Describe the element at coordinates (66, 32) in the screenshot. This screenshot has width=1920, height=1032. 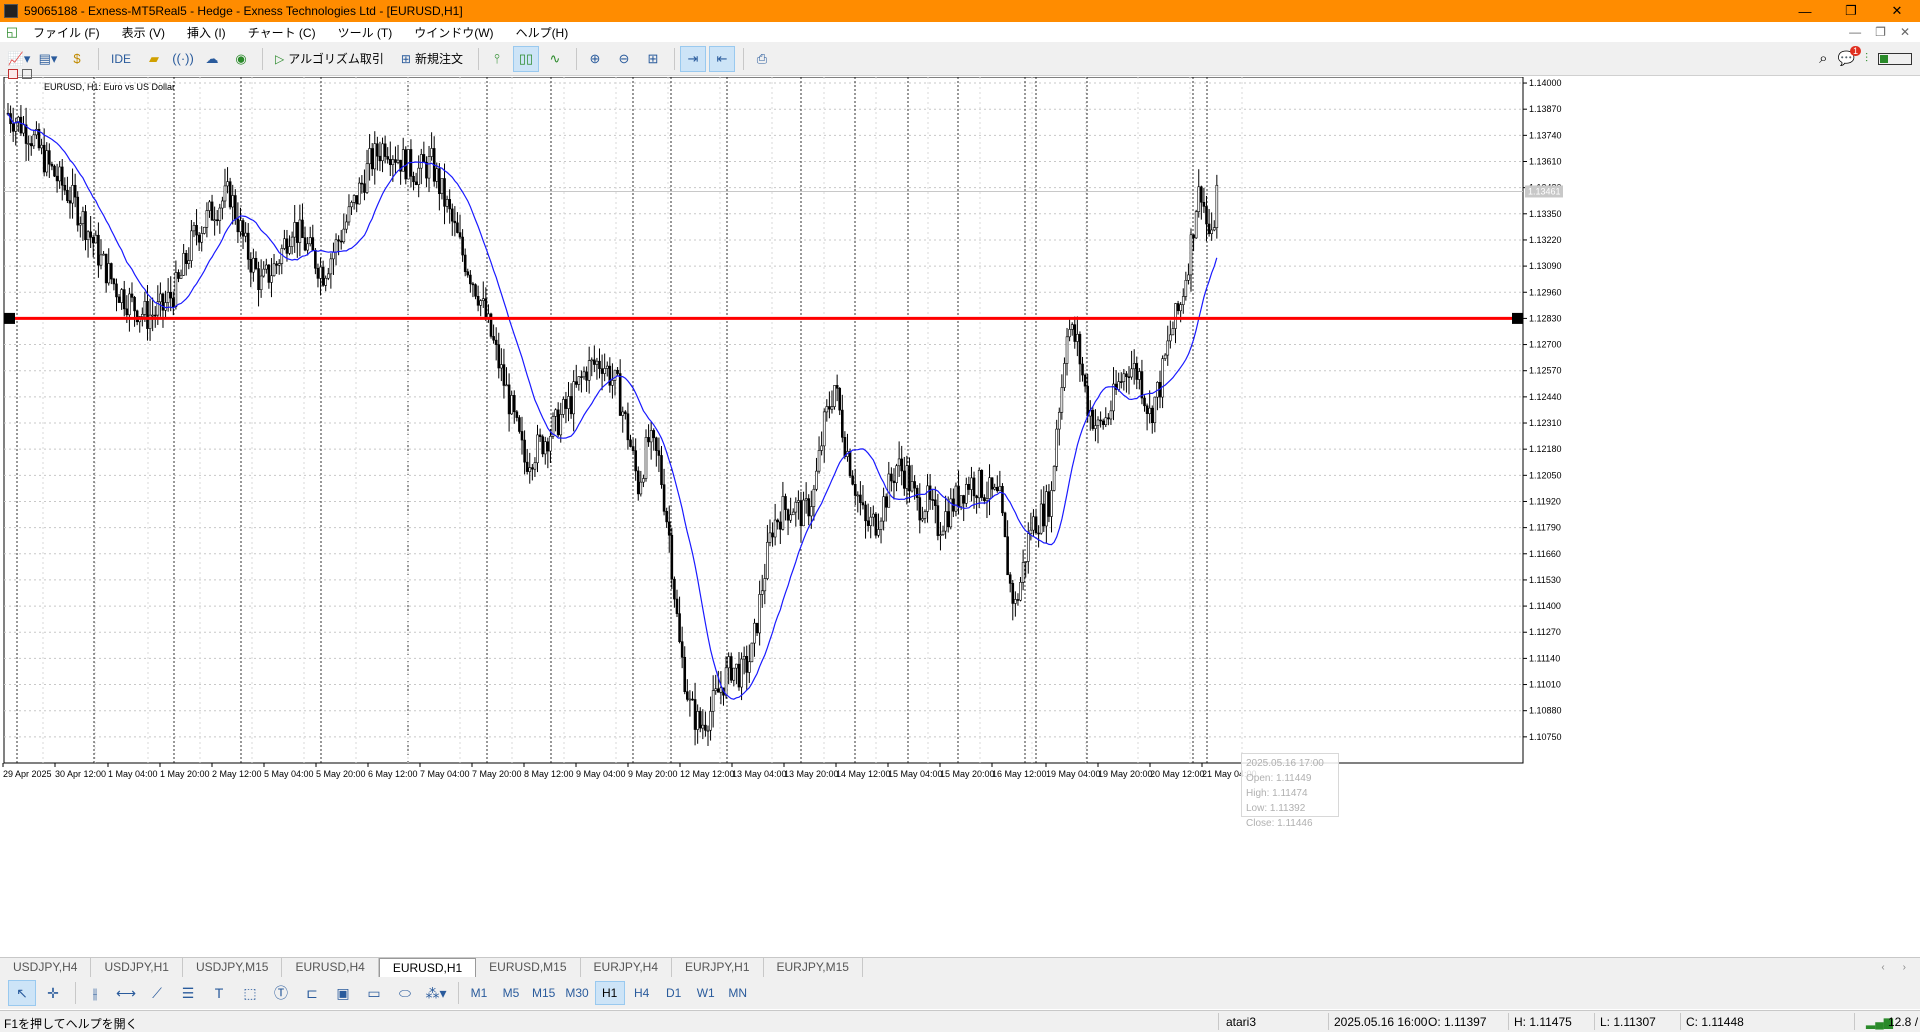
I see `menu-file: ファイル (F)` at that location.